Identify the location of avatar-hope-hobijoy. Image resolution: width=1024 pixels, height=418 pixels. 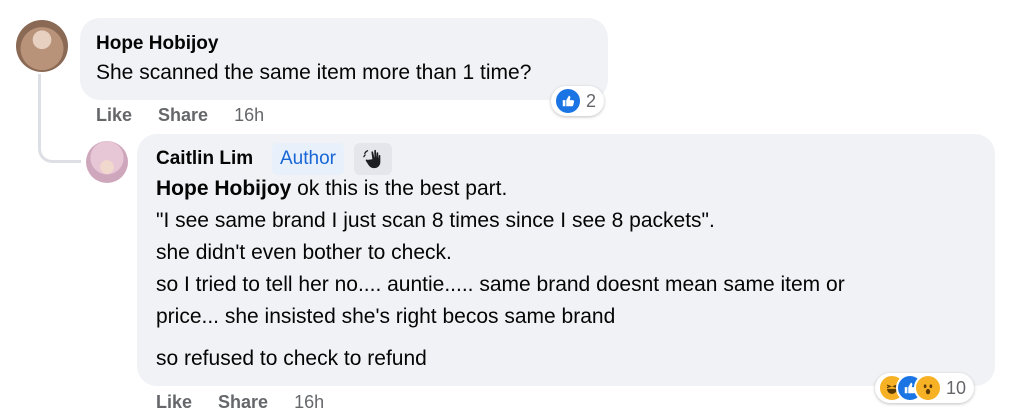
(42, 46).